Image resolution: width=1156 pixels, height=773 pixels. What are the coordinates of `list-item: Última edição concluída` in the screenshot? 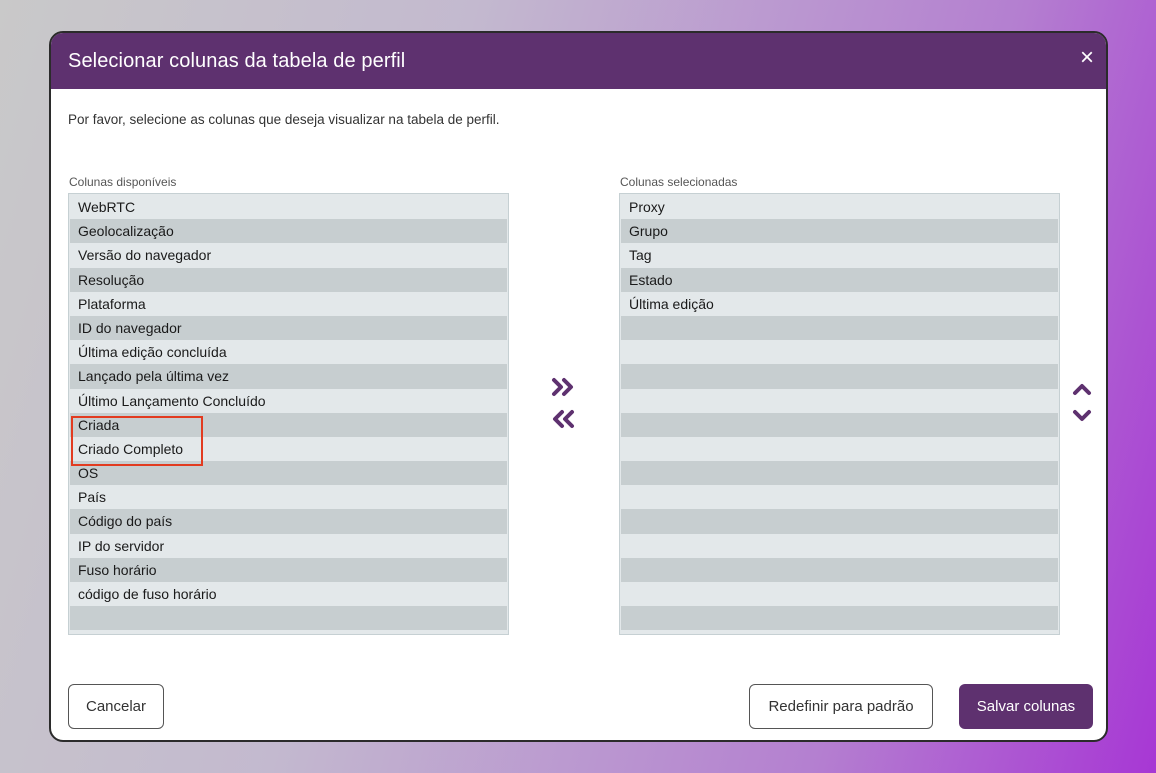 It's located at (288, 352).